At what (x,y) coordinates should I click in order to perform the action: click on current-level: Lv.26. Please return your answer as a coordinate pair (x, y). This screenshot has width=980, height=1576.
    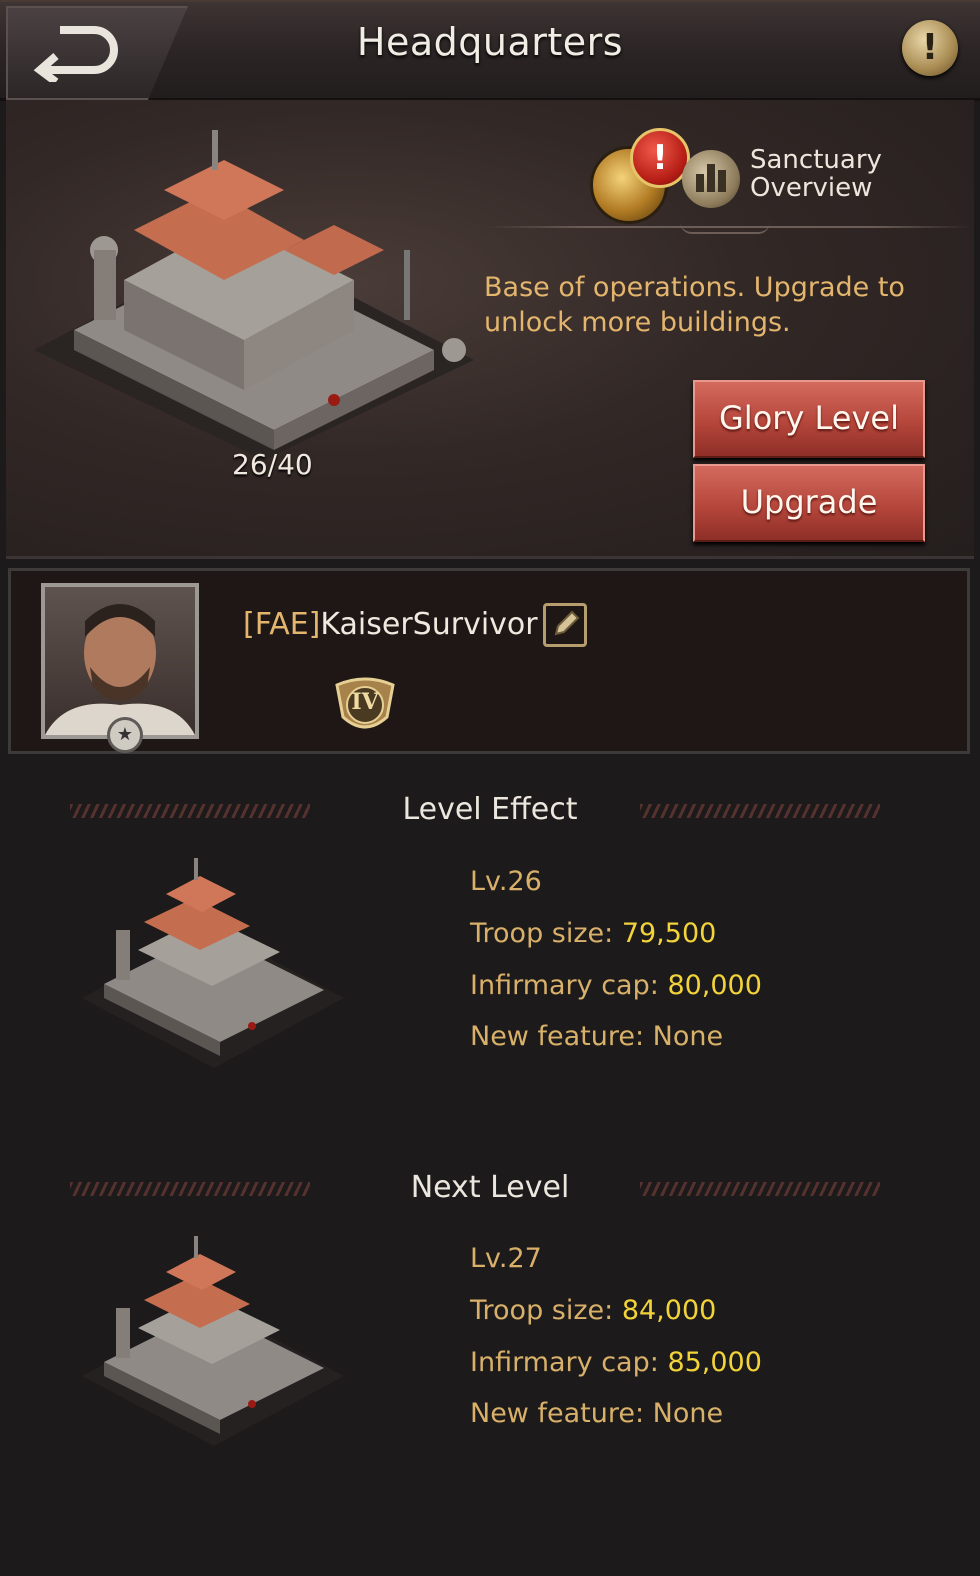
    Looking at the image, I should click on (506, 881).